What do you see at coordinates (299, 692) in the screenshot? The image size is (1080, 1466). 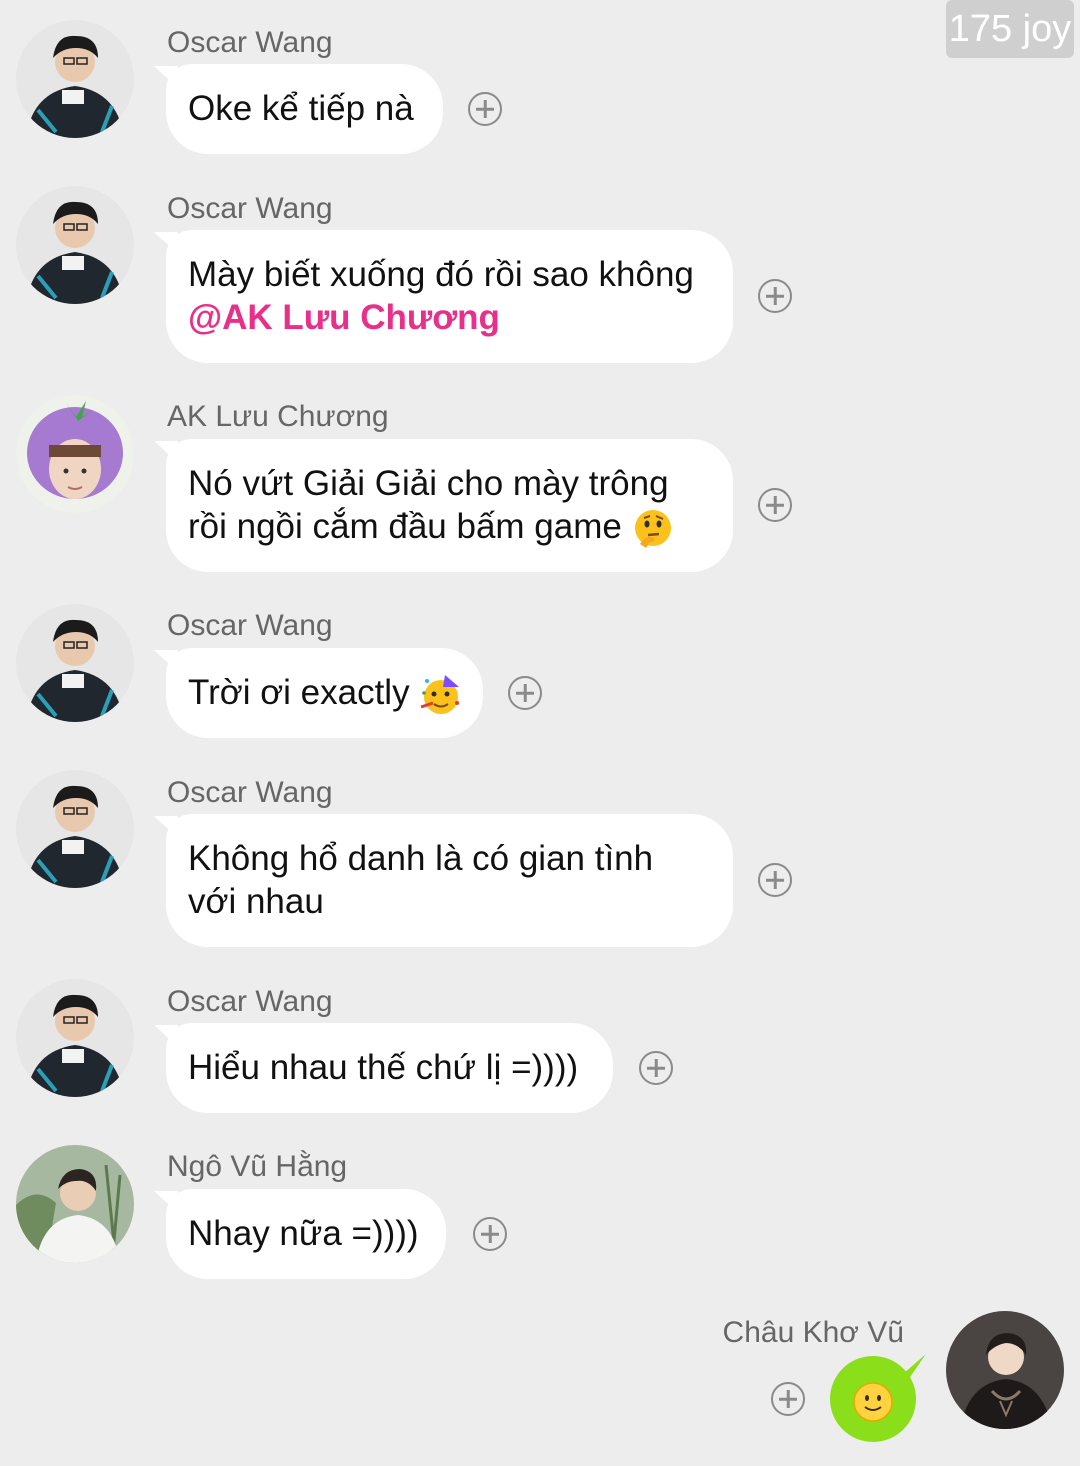 I see `message-text: Trời ơi exactly` at bounding box center [299, 692].